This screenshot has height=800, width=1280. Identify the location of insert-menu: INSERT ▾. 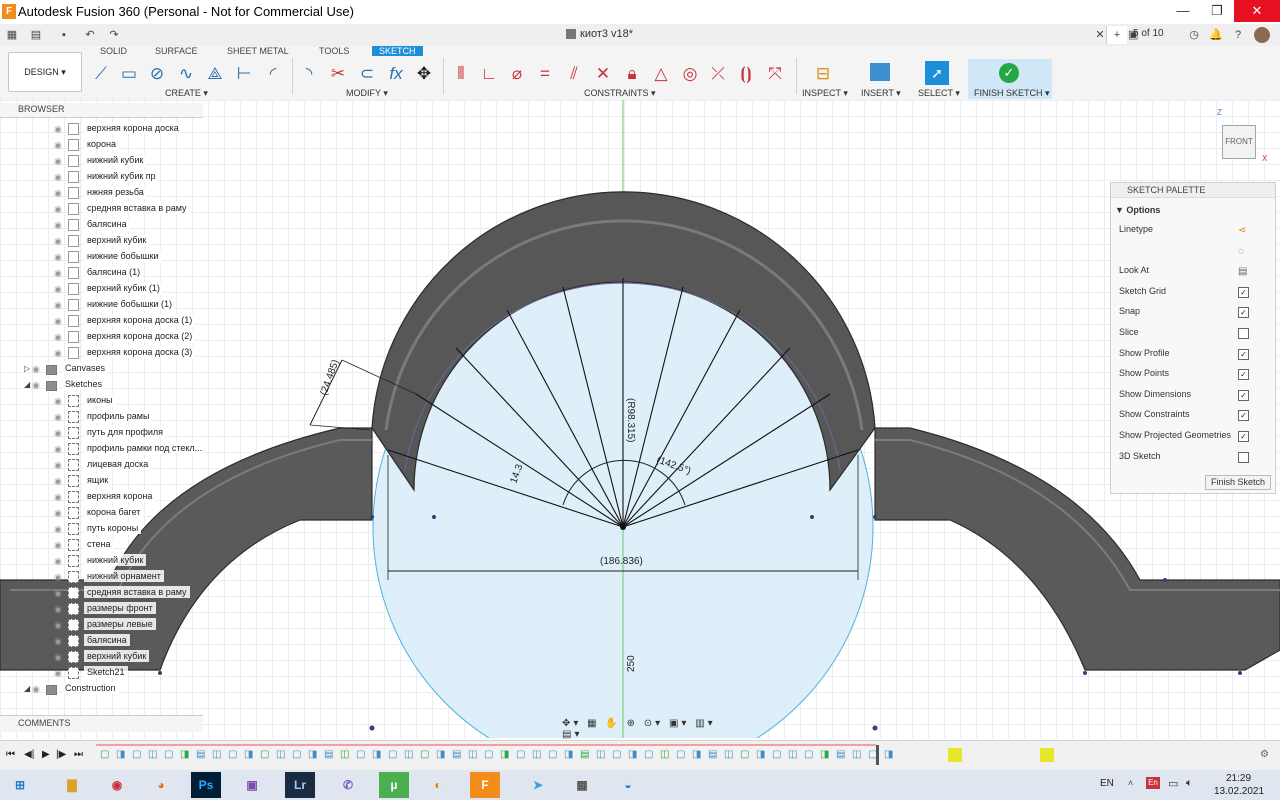
(881, 93).